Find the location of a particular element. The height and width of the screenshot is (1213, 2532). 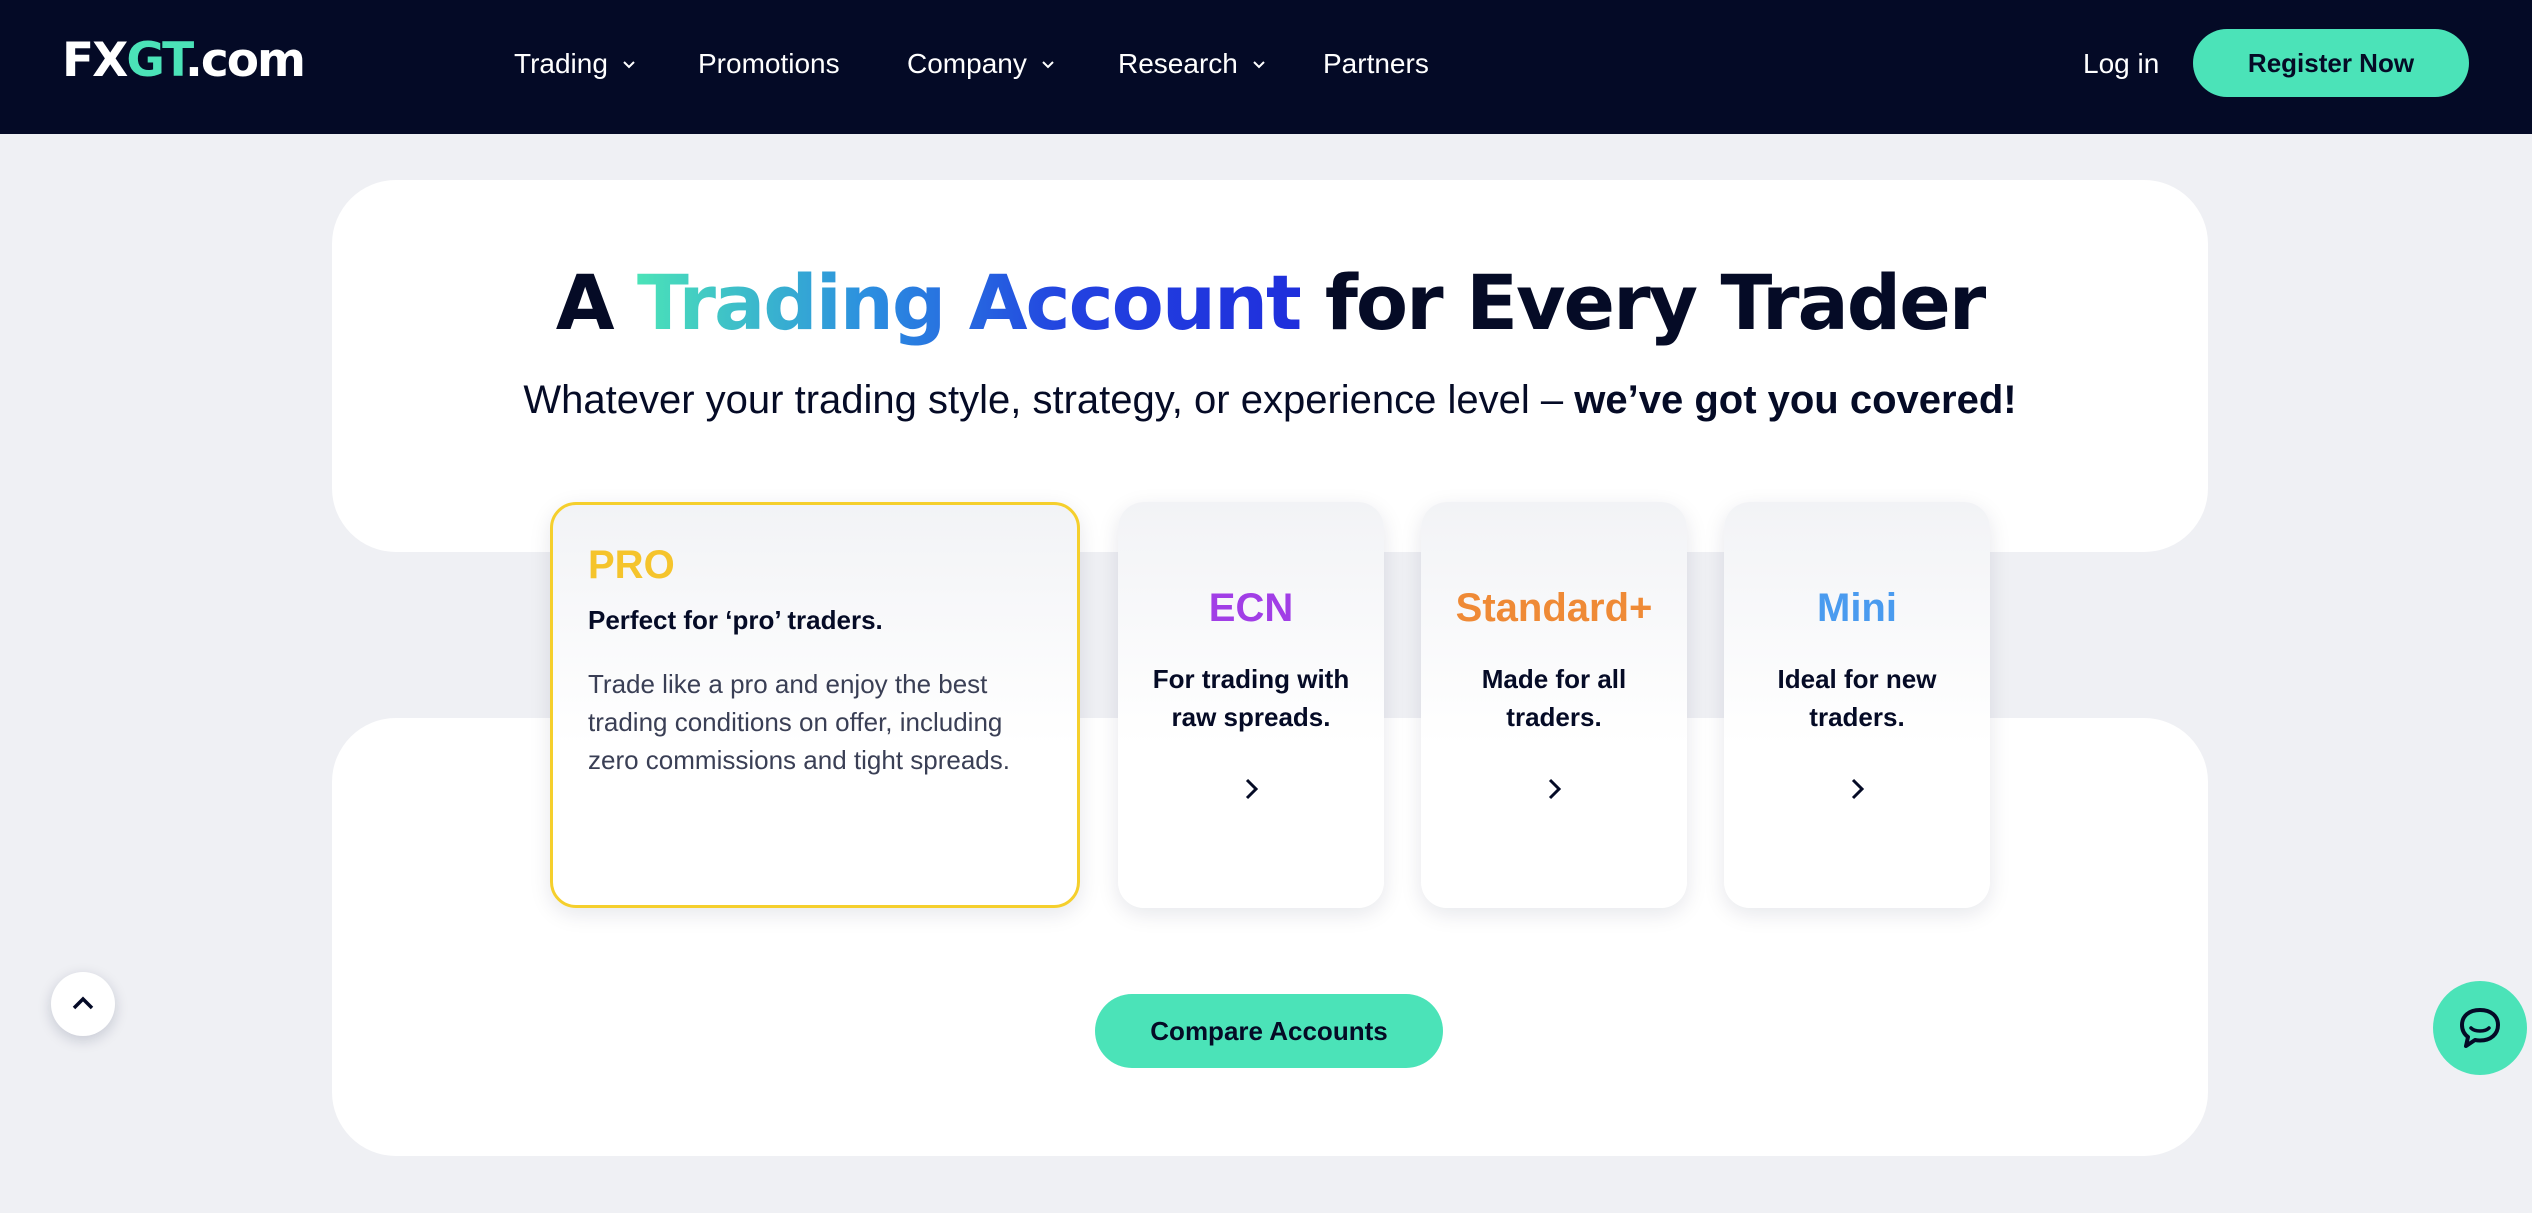

logo-part-fx: FX is located at coordinates (95, 60).